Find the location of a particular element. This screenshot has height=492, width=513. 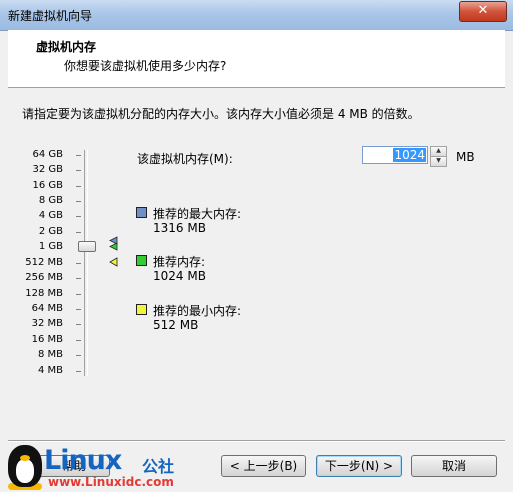

stepper-down-button: ▼ is located at coordinates (438, 161).